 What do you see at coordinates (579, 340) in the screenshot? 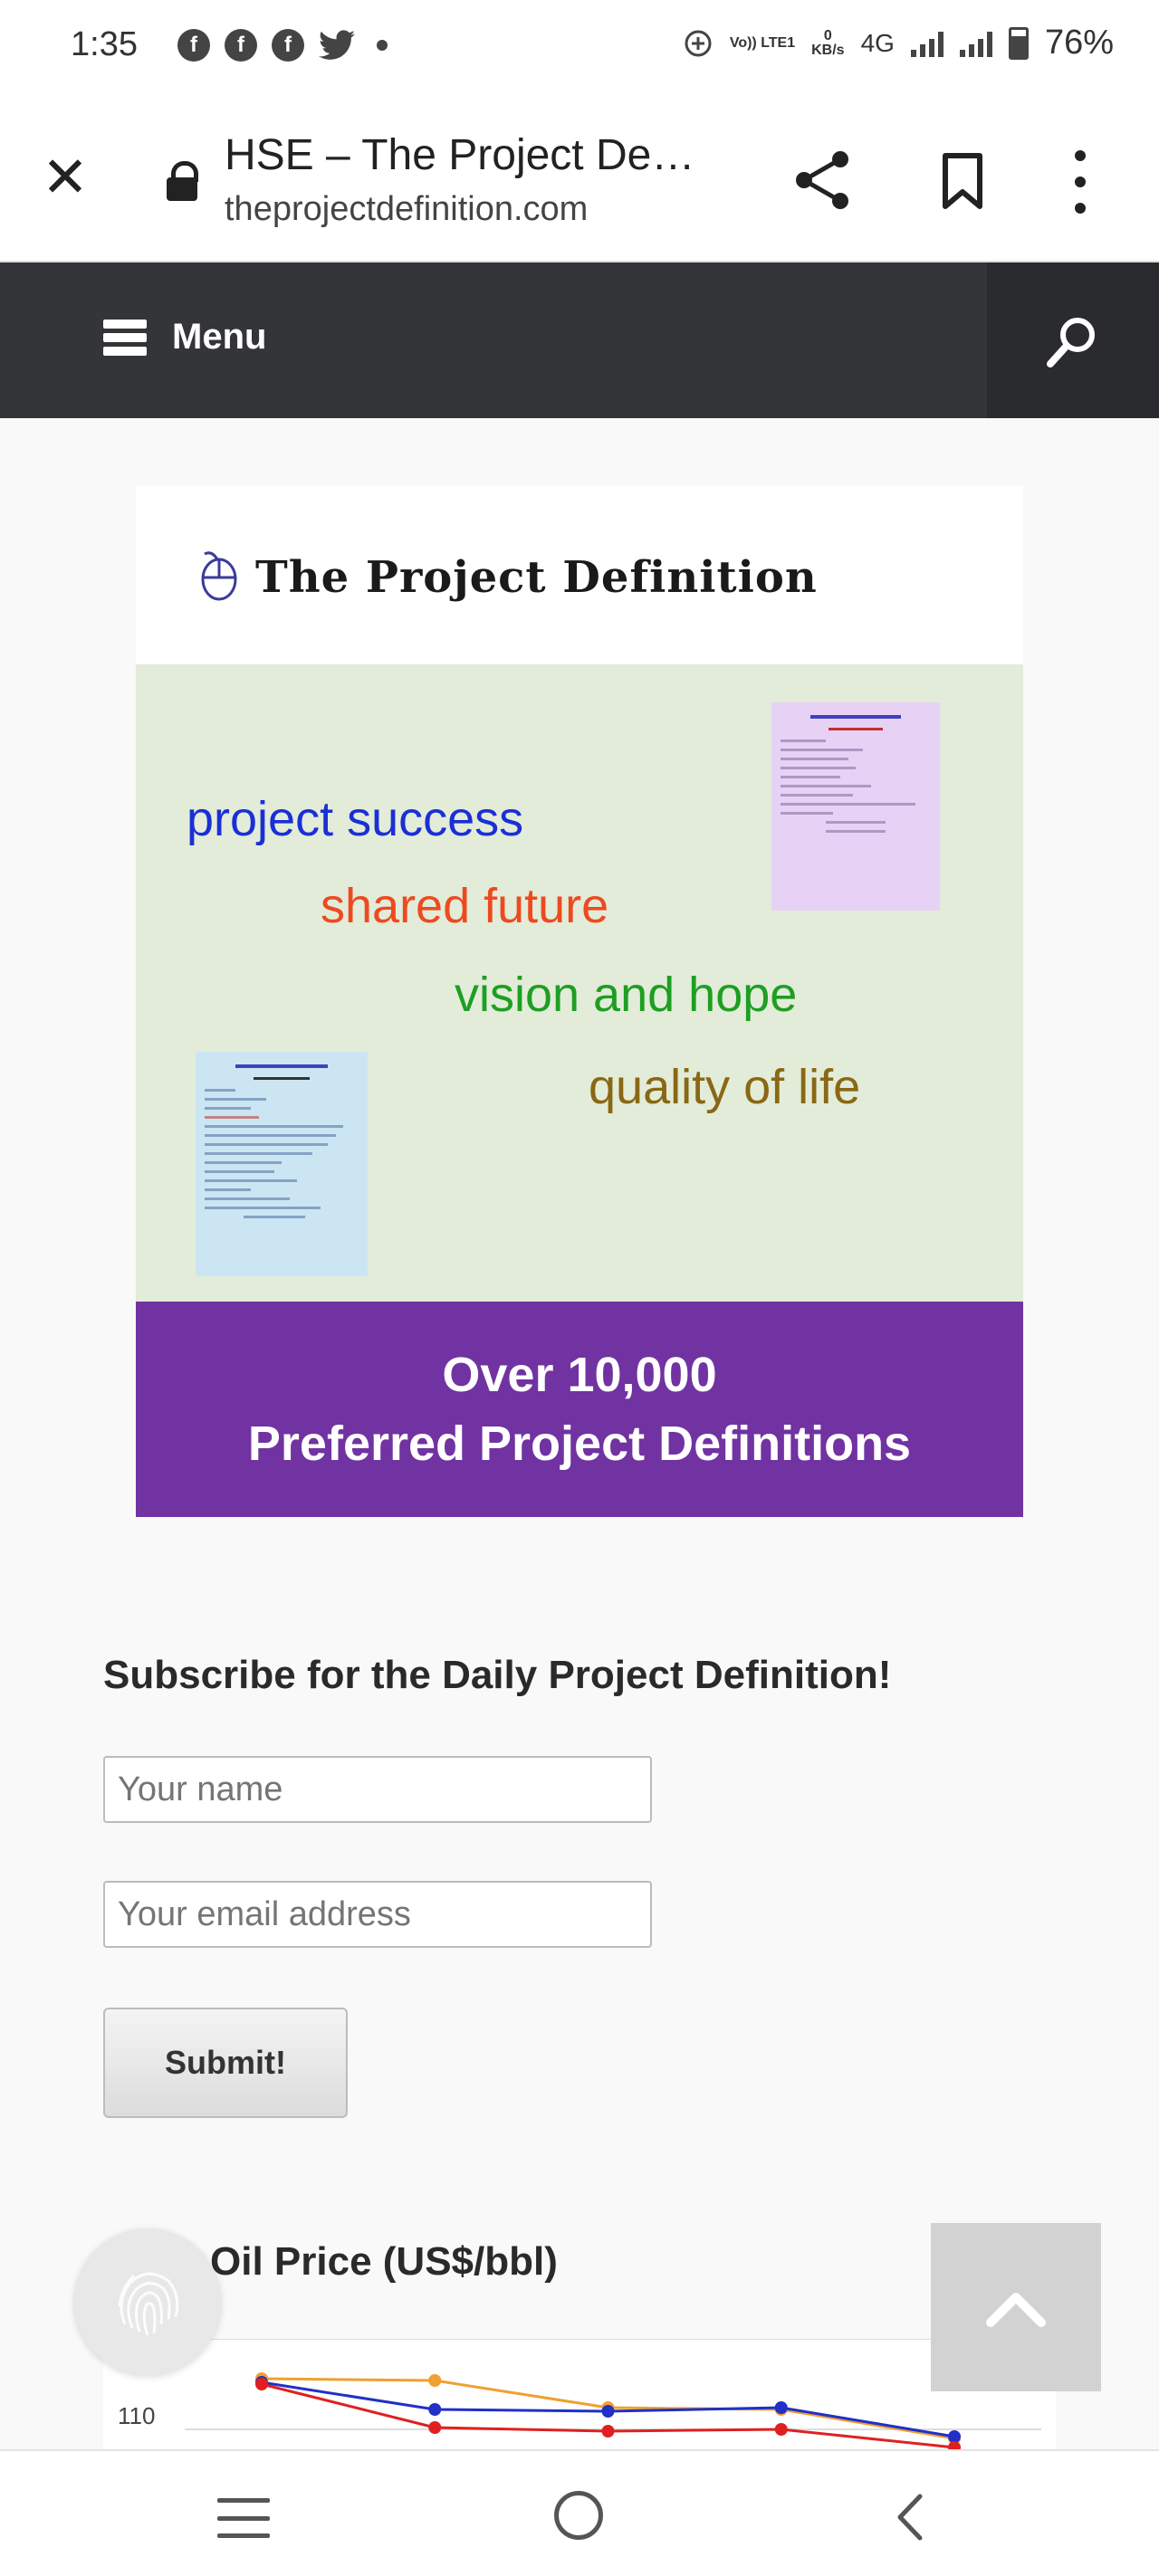
I see `site-navigation: Menu` at bounding box center [579, 340].